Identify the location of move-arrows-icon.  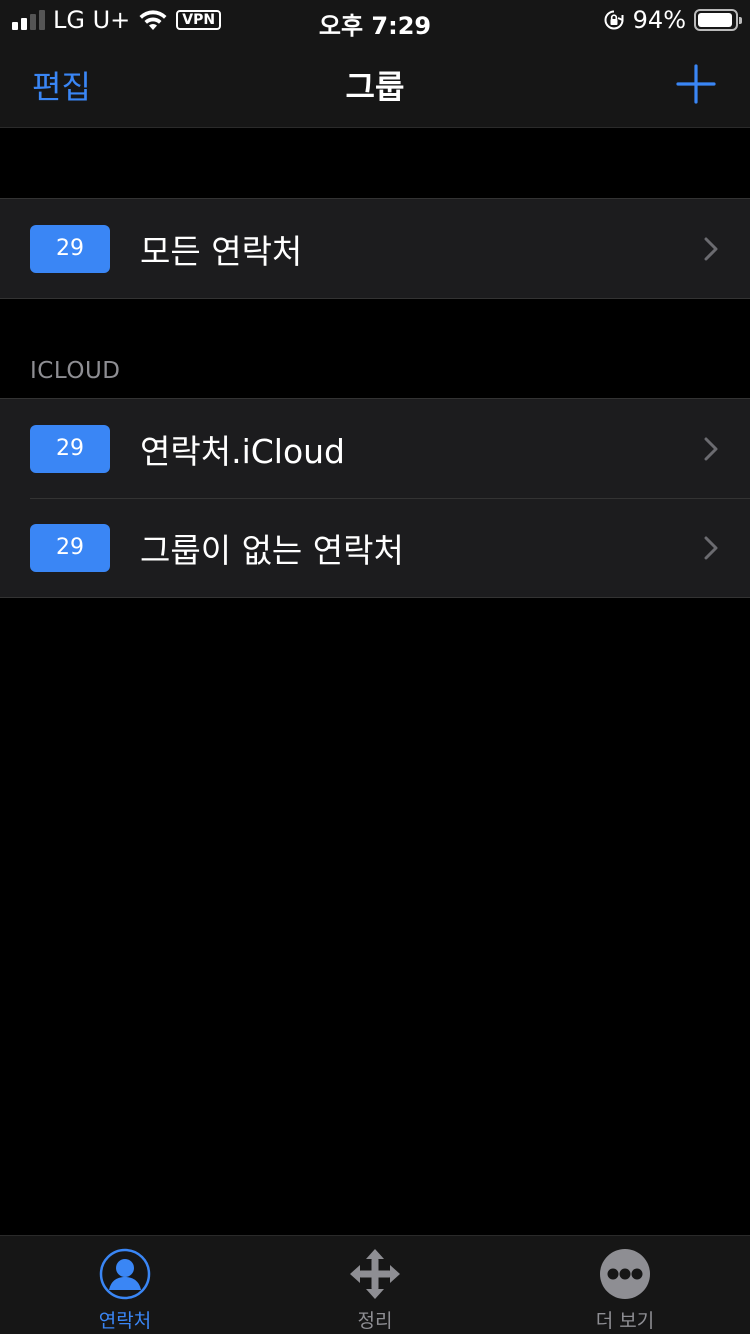
(375, 1274).